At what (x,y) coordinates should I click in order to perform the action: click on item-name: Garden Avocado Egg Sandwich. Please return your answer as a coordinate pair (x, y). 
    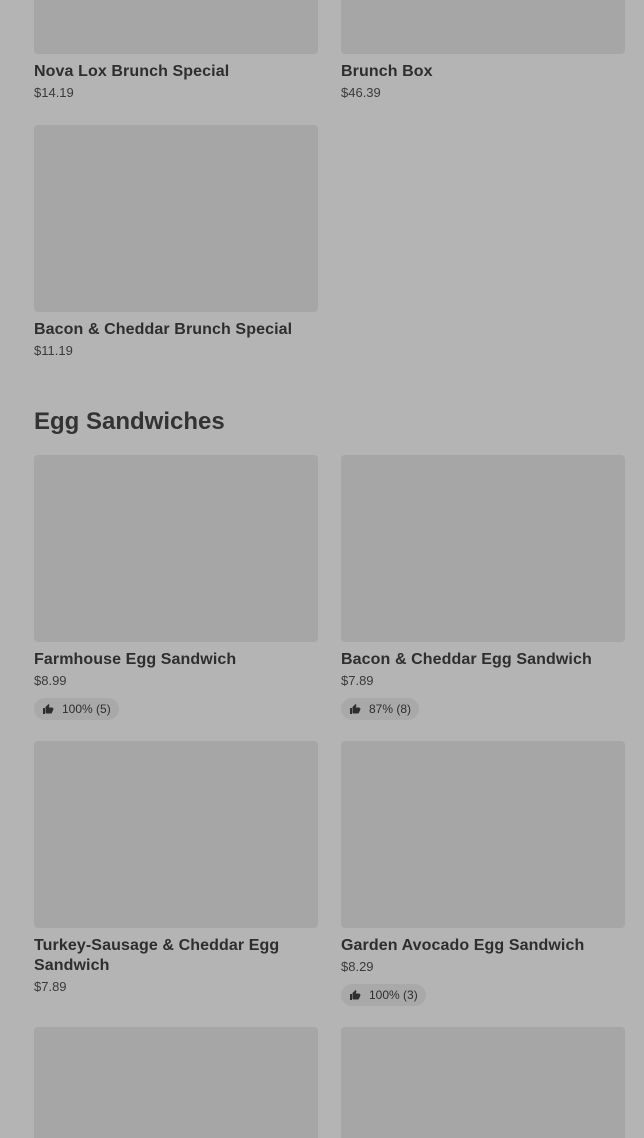
    Looking at the image, I should click on (463, 945).